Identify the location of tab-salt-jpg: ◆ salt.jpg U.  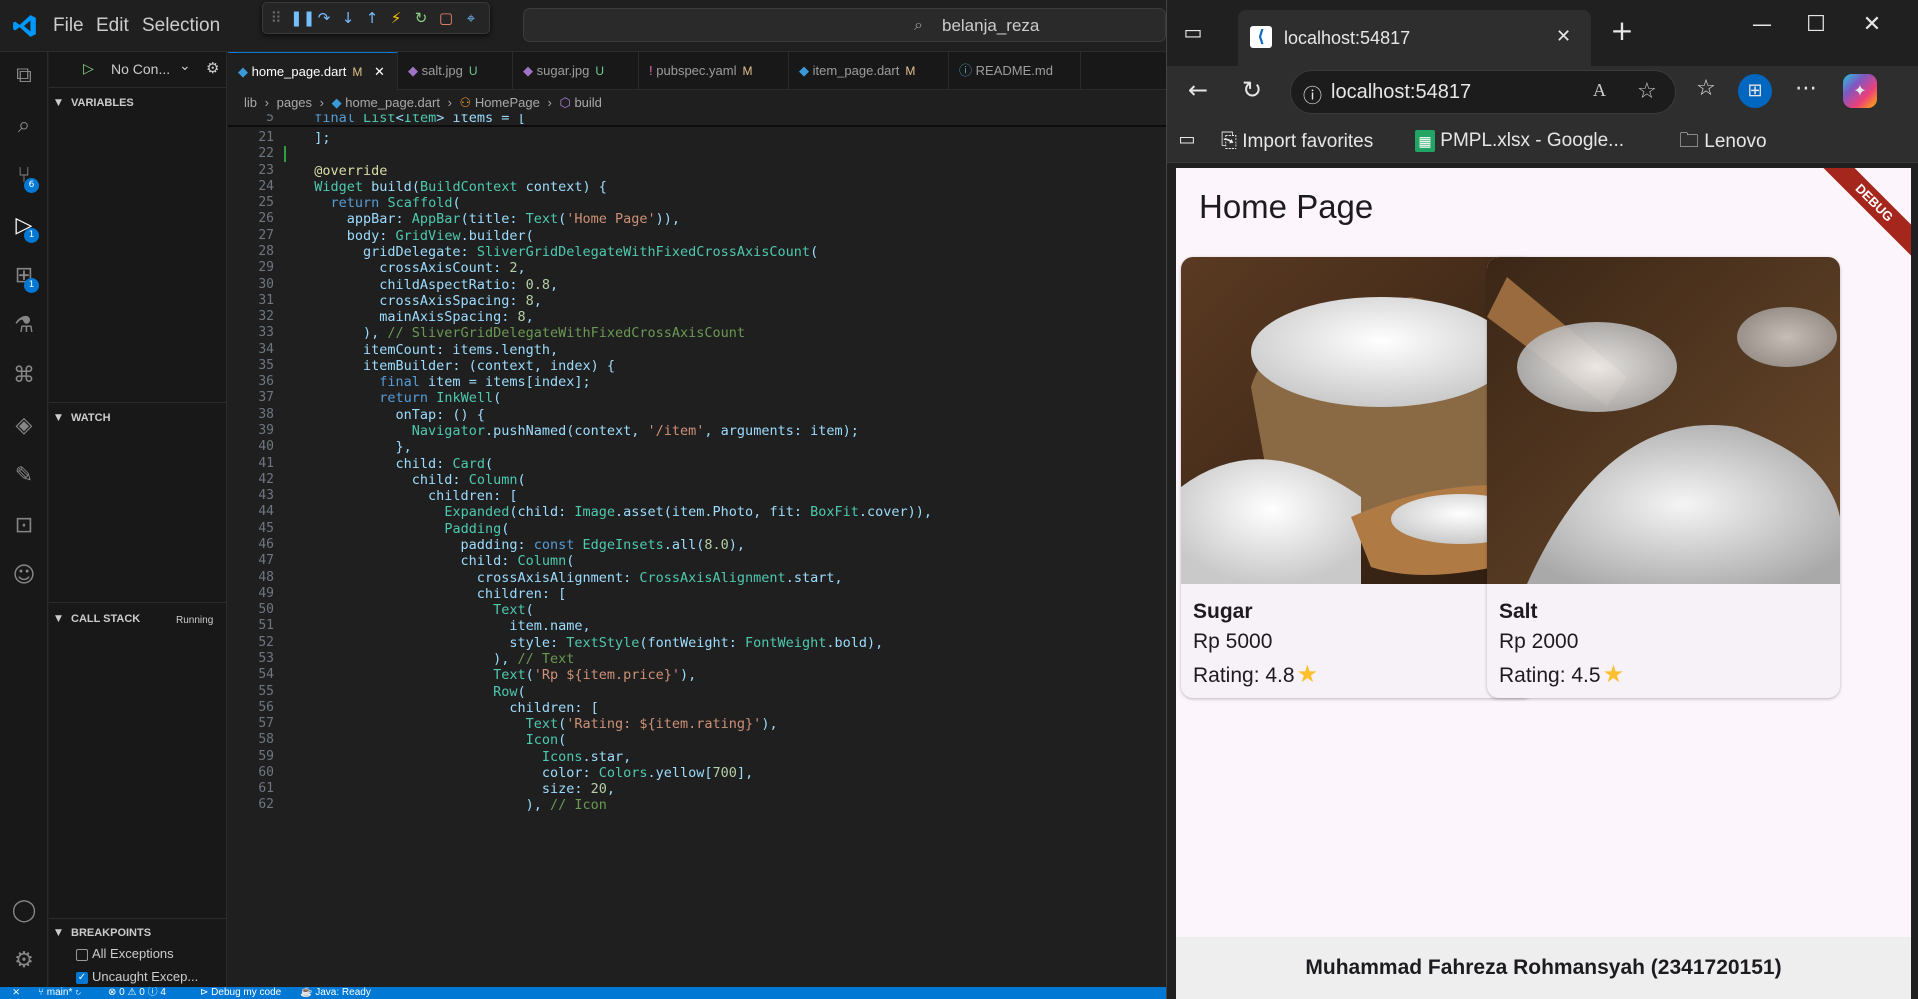
(455, 71).